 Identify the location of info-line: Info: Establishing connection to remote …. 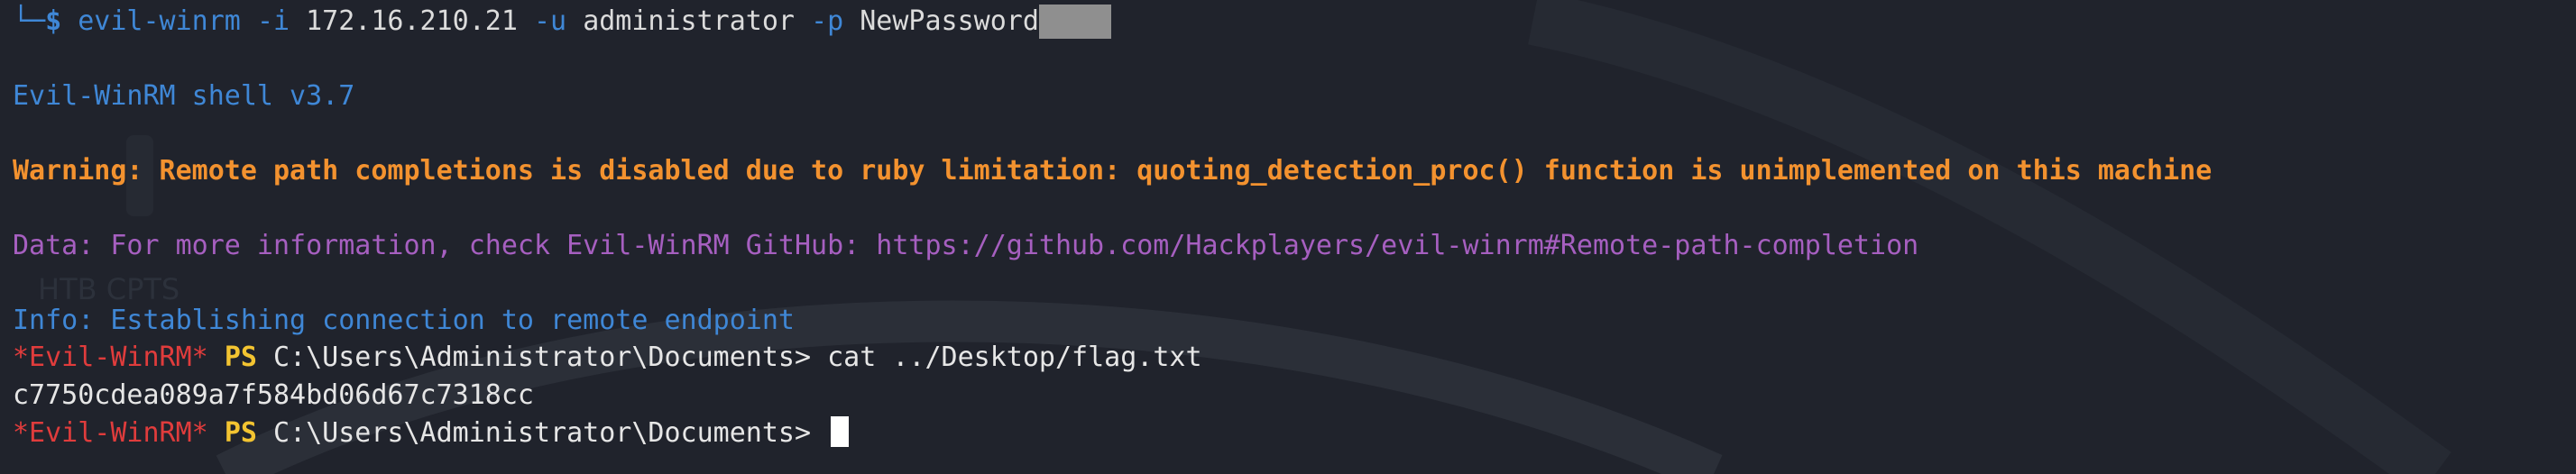
(404, 320).